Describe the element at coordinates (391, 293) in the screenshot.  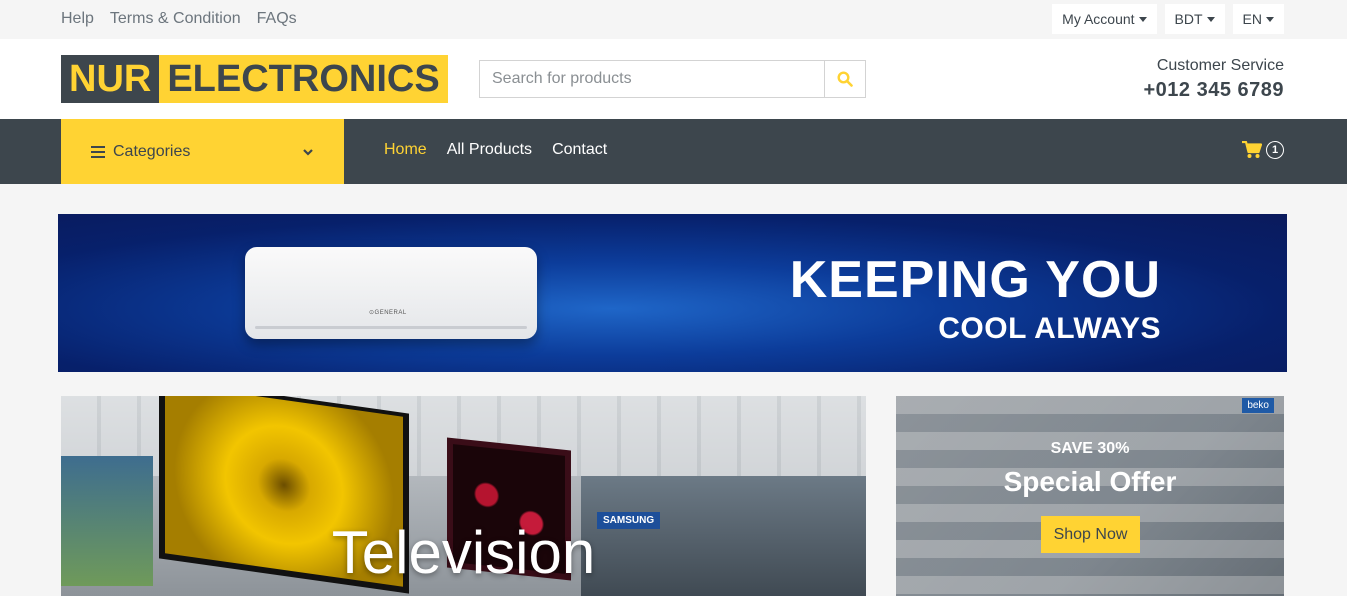
I see `air-conditioner-image: ⊙GENERAL` at that location.